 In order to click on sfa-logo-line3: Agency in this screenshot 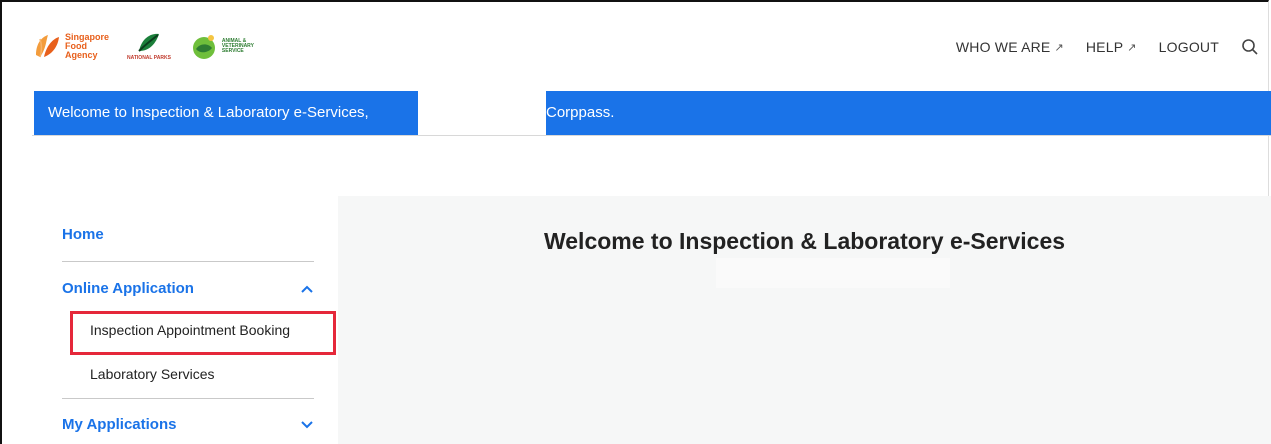, I will do `click(81, 54)`.